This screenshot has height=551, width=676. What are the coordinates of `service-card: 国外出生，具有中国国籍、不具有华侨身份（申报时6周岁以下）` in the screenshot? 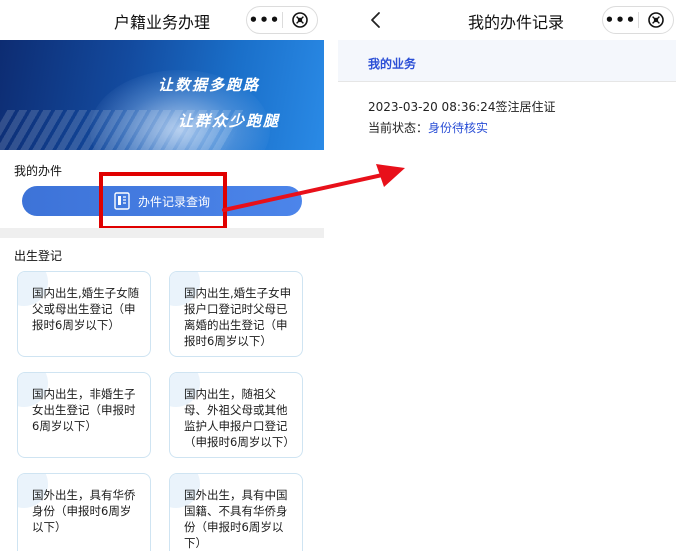 It's located at (236, 512).